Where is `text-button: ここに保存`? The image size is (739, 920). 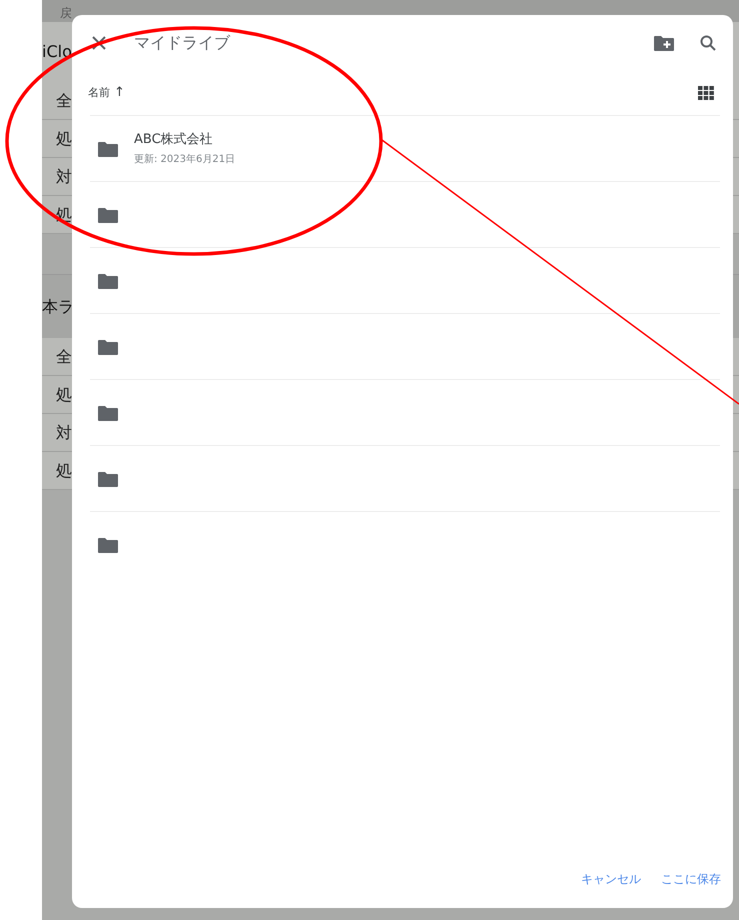 text-button: ここに保存 is located at coordinates (691, 879).